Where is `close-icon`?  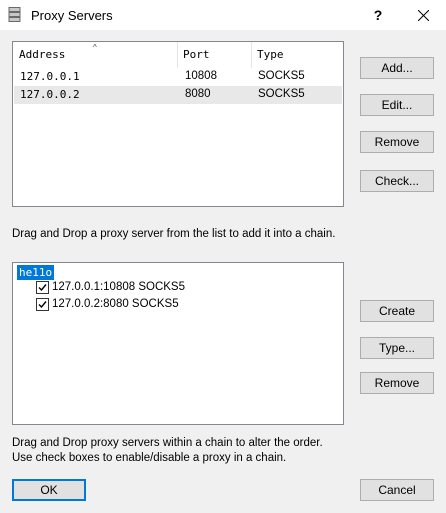
close-icon is located at coordinates (423, 15).